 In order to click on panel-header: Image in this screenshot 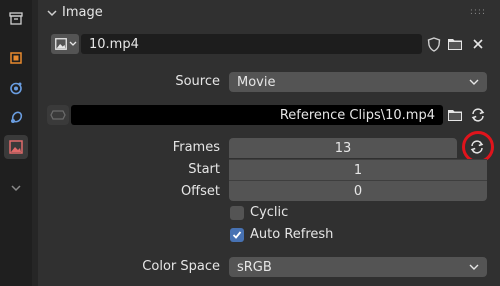, I will do `click(74, 12)`.